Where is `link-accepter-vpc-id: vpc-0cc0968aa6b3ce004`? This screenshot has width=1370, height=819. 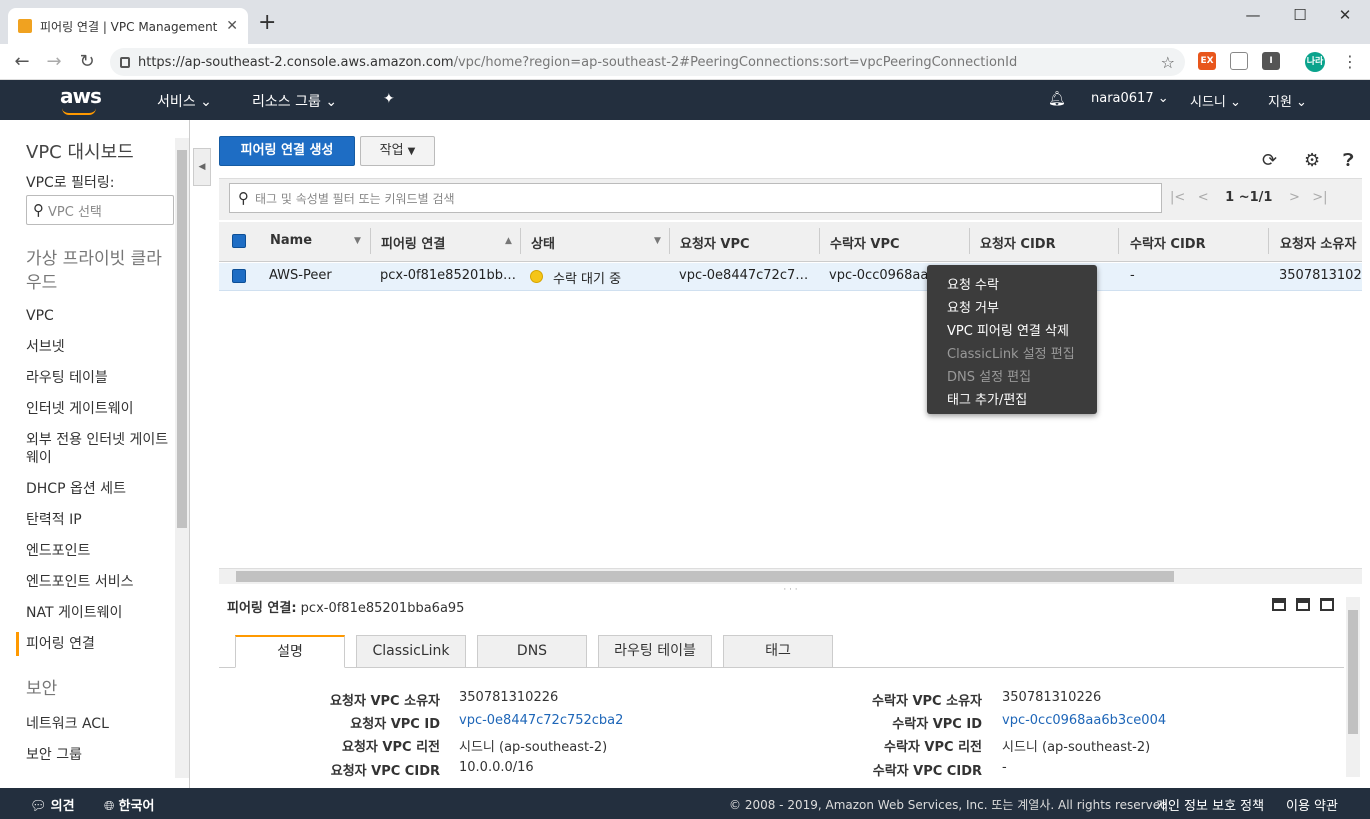
link-accepter-vpc-id: vpc-0cc0968aa6b3ce004 is located at coordinates (1084, 720).